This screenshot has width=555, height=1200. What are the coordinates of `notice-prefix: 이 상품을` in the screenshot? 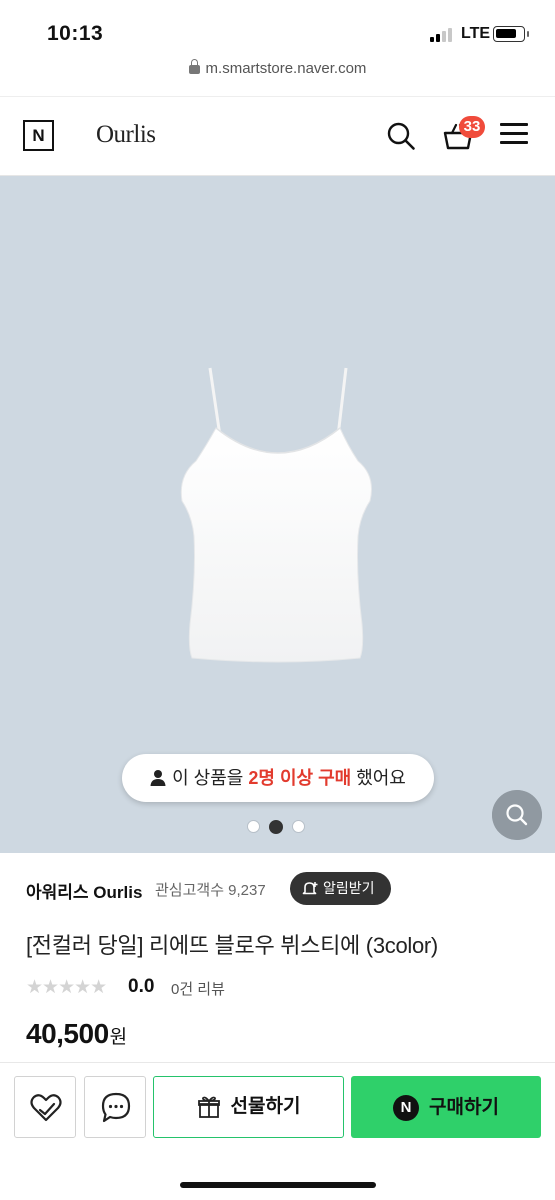 It's located at (210, 778).